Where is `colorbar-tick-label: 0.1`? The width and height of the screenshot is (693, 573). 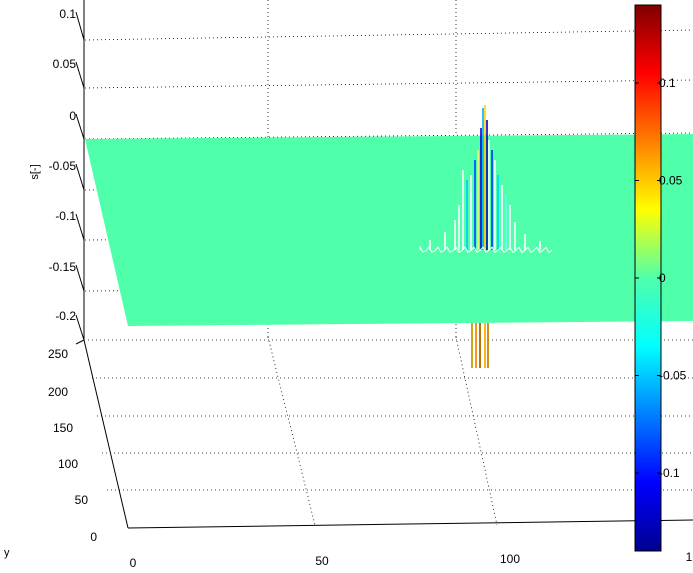
colorbar-tick-label: 0.1 is located at coordinates (667, 83).